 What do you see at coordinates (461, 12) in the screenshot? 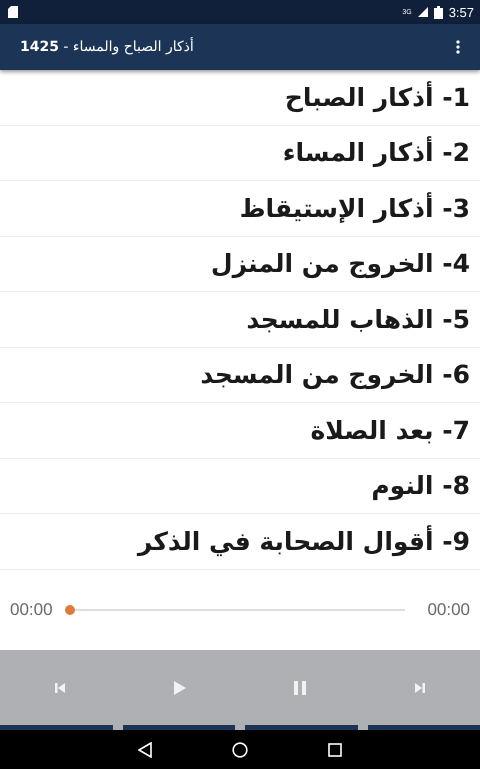
I see `clock: 3:57` at bounding box center [461, 12].